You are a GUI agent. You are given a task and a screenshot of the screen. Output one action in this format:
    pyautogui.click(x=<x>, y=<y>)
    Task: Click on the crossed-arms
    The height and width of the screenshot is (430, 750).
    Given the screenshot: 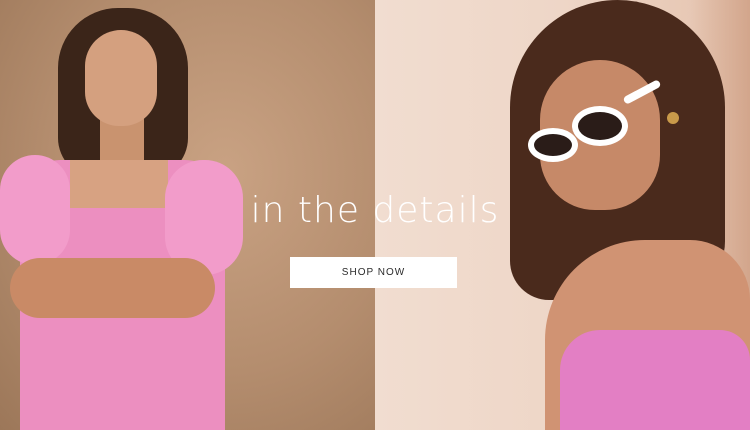 What is the action you would take?
    pyautogui.click(x=112, y=288)
    